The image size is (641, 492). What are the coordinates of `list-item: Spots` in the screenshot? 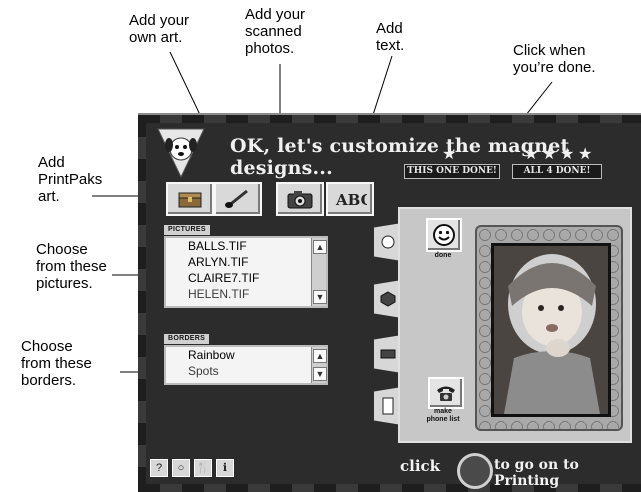 It's located at (246, 371).